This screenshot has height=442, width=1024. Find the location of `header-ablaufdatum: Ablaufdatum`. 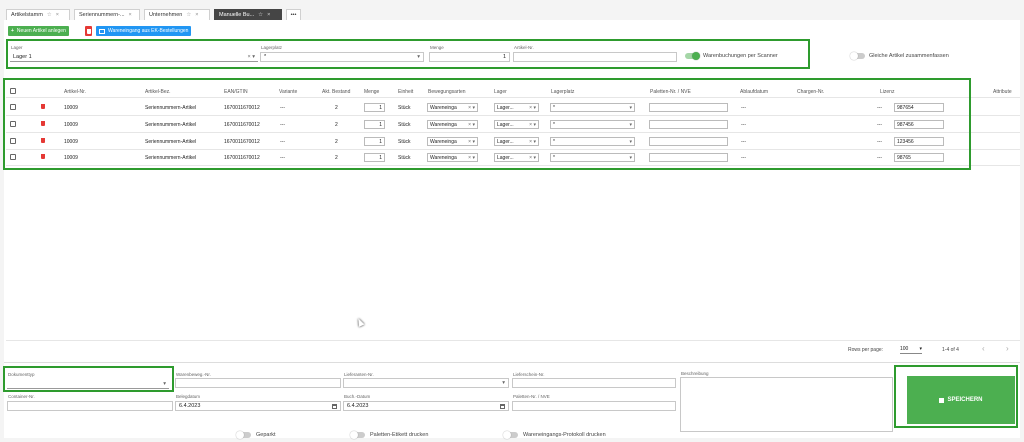

header-ablaufdatum: Ablaufdatum is located at coordinates (754, 92).